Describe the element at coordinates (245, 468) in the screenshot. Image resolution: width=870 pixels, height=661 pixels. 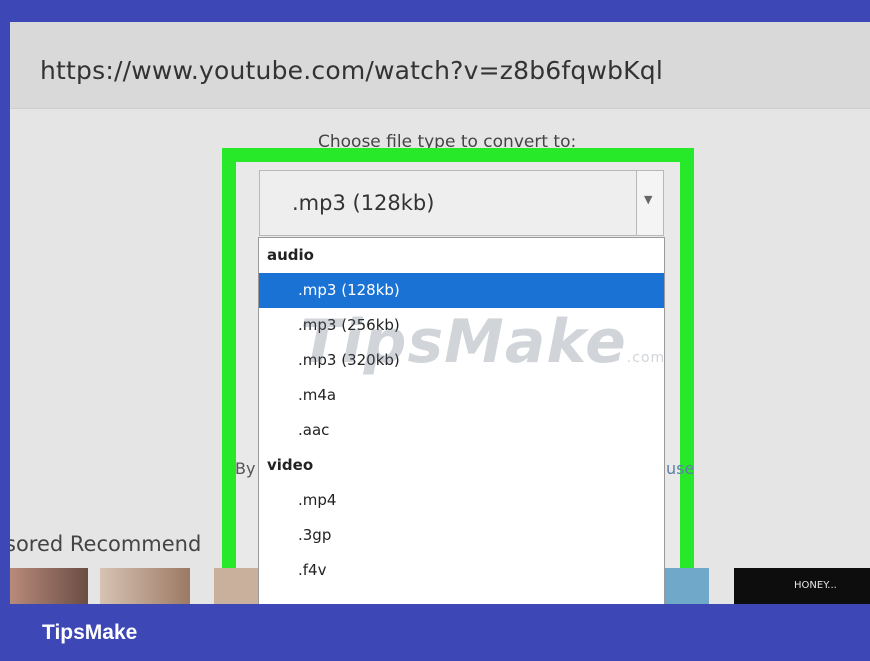
I see `side-text-left: By` at that location.